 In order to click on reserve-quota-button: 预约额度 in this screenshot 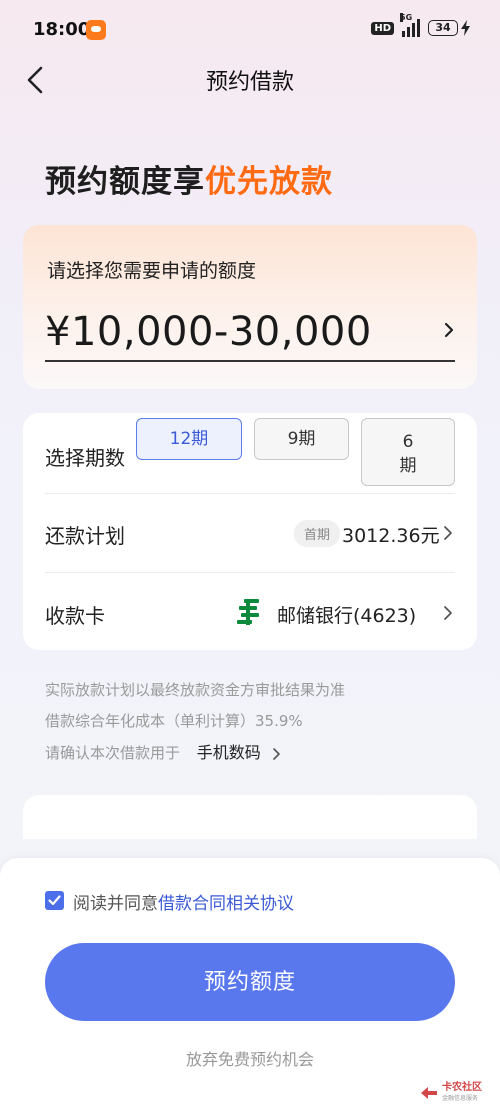, I will do `click(250, 982)`.